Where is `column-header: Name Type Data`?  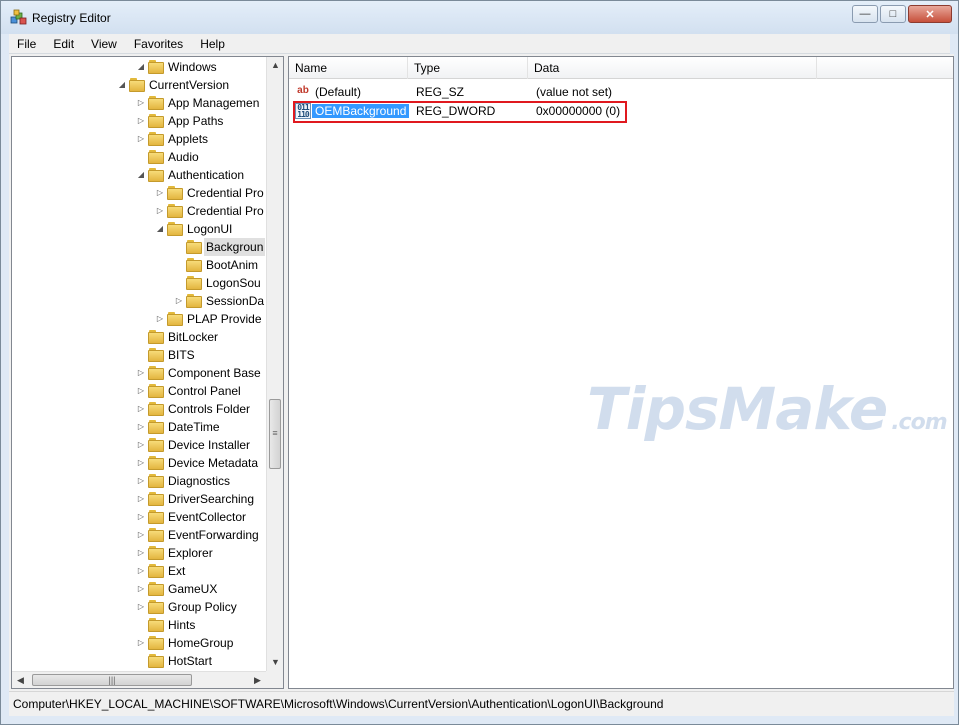 column-header: Name Type Data is located at coordinates (621, 68).